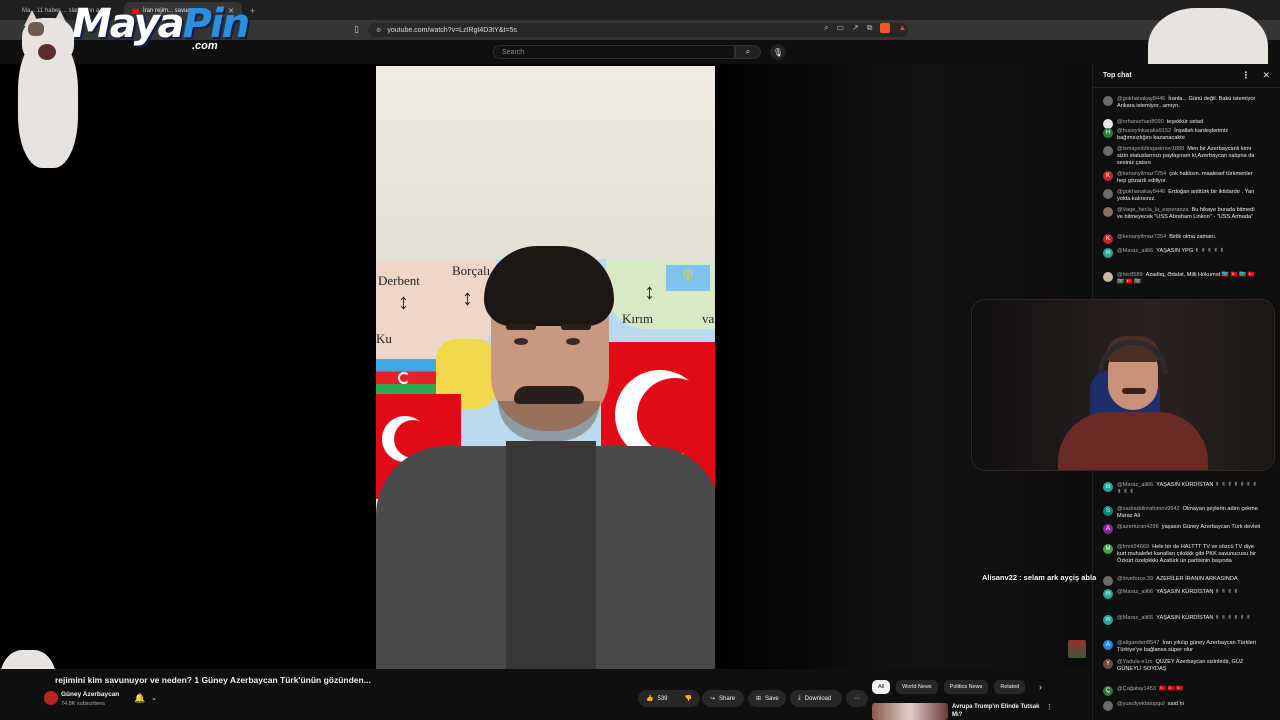 The image size is (1280, 720). Describe the element at coordinates (1144, 131) in the screenshot. I see `chat-author: @huseyinkaraka9152` at that location.